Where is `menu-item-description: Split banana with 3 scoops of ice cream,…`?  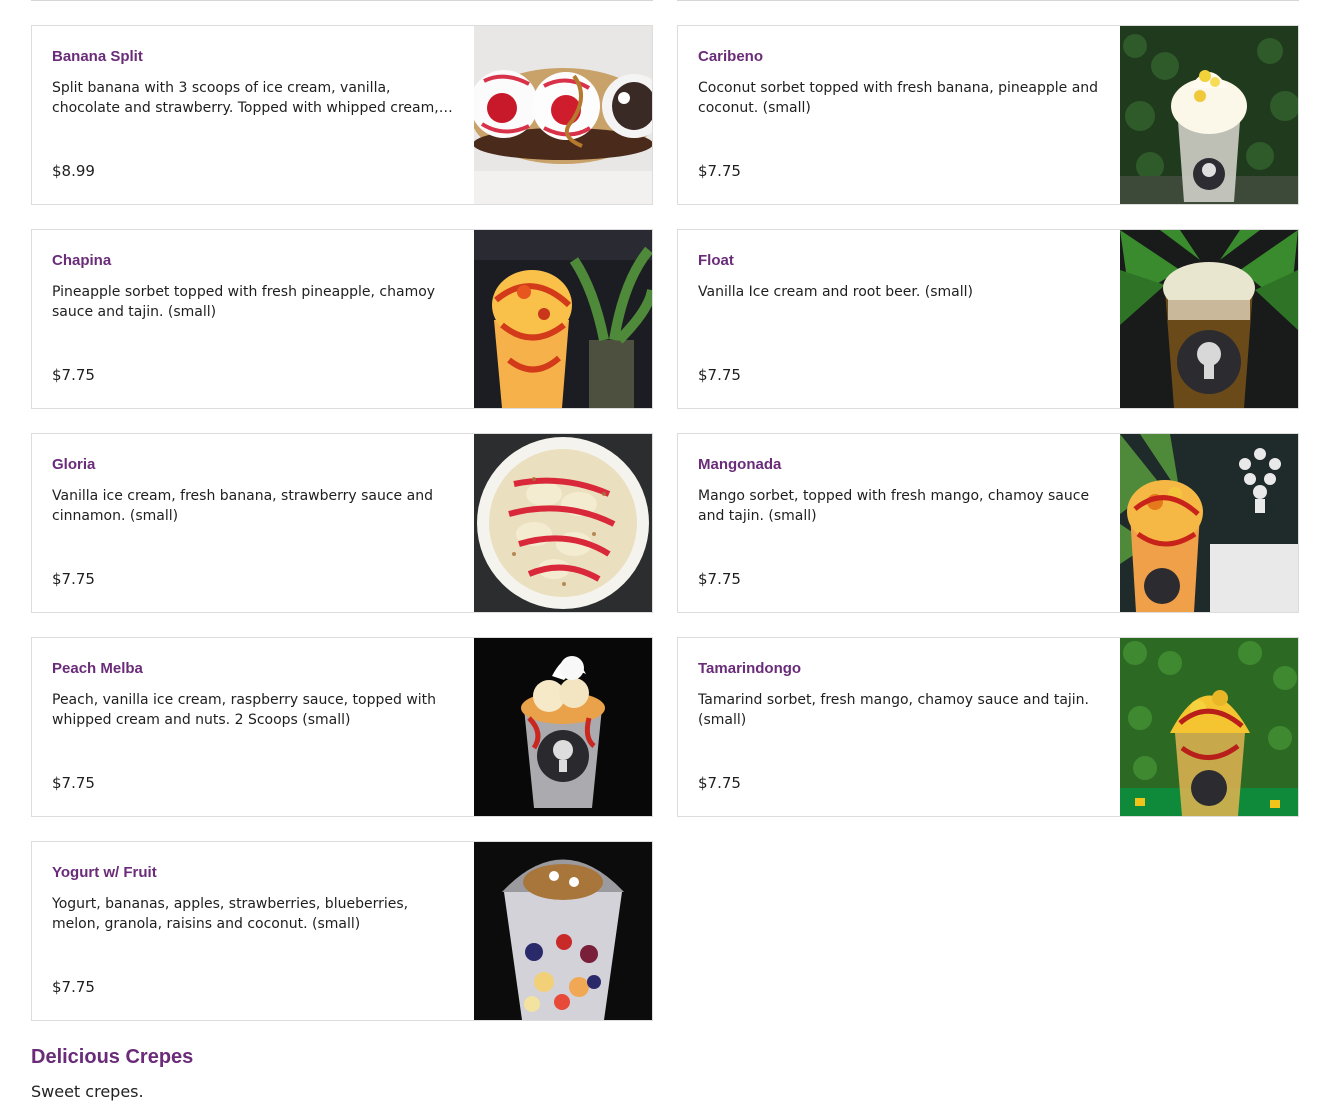
menu-item-description: Split banana with 3 scoops of ice cream,… is located at coordinates (245, 98).